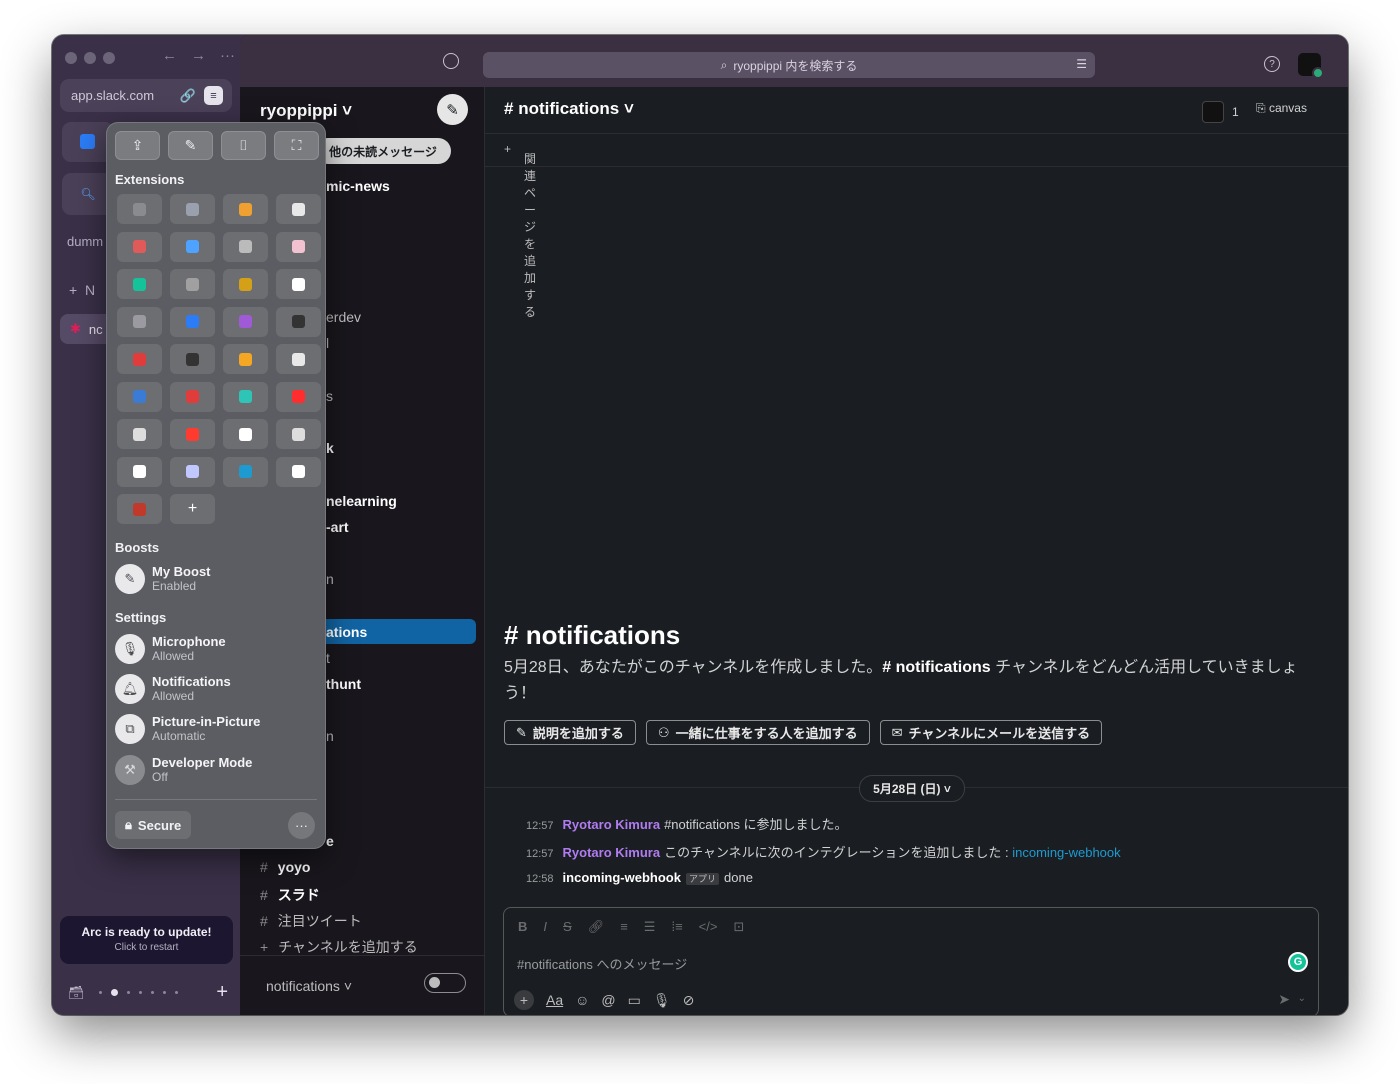 The height and width of the screenshot is (1084, 1400). I want to click on strikethrough-icon: S, so click(567, 927).